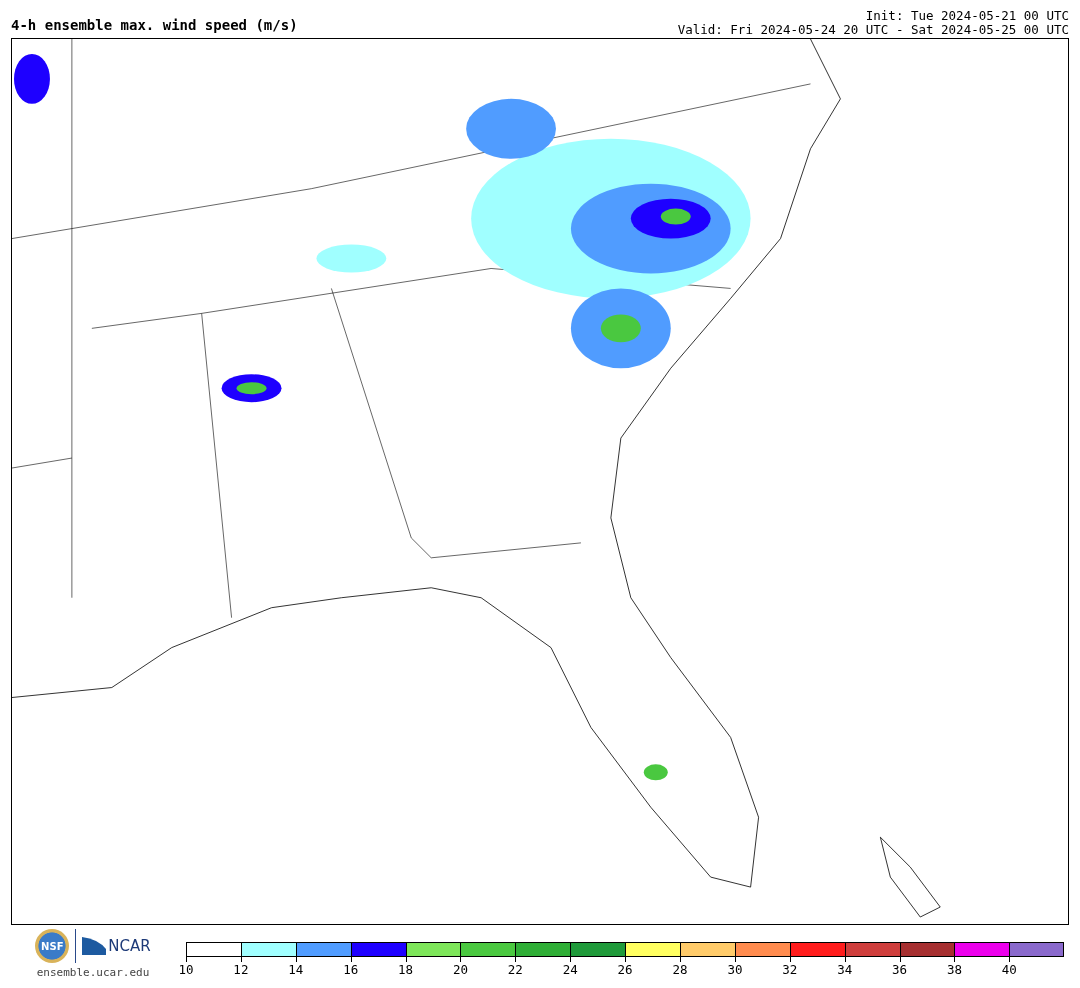 The width and height of the screenshot is (1080, 988). What do you see at coordinates (186, 969) in the screenshot?
I see `tick-label: 10` at bounding box center [186, 969].